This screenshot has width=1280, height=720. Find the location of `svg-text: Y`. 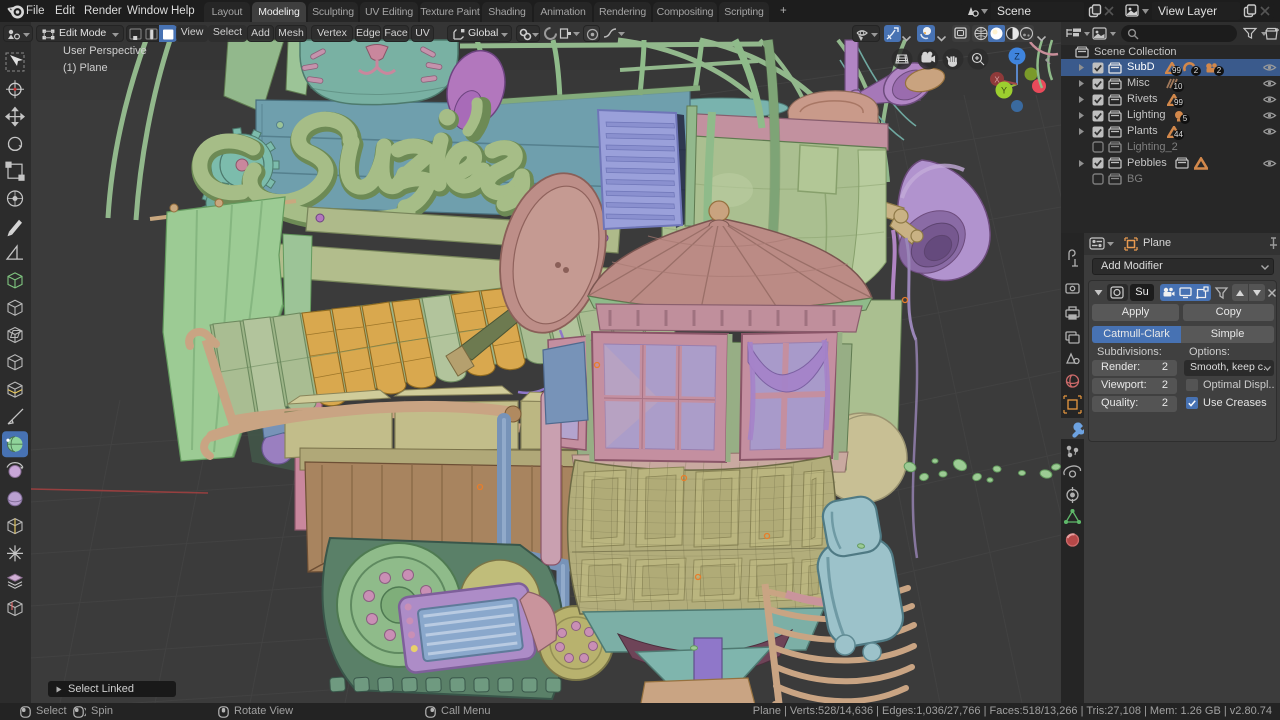

svg-text: Y is located at coordinates (1004, 91).